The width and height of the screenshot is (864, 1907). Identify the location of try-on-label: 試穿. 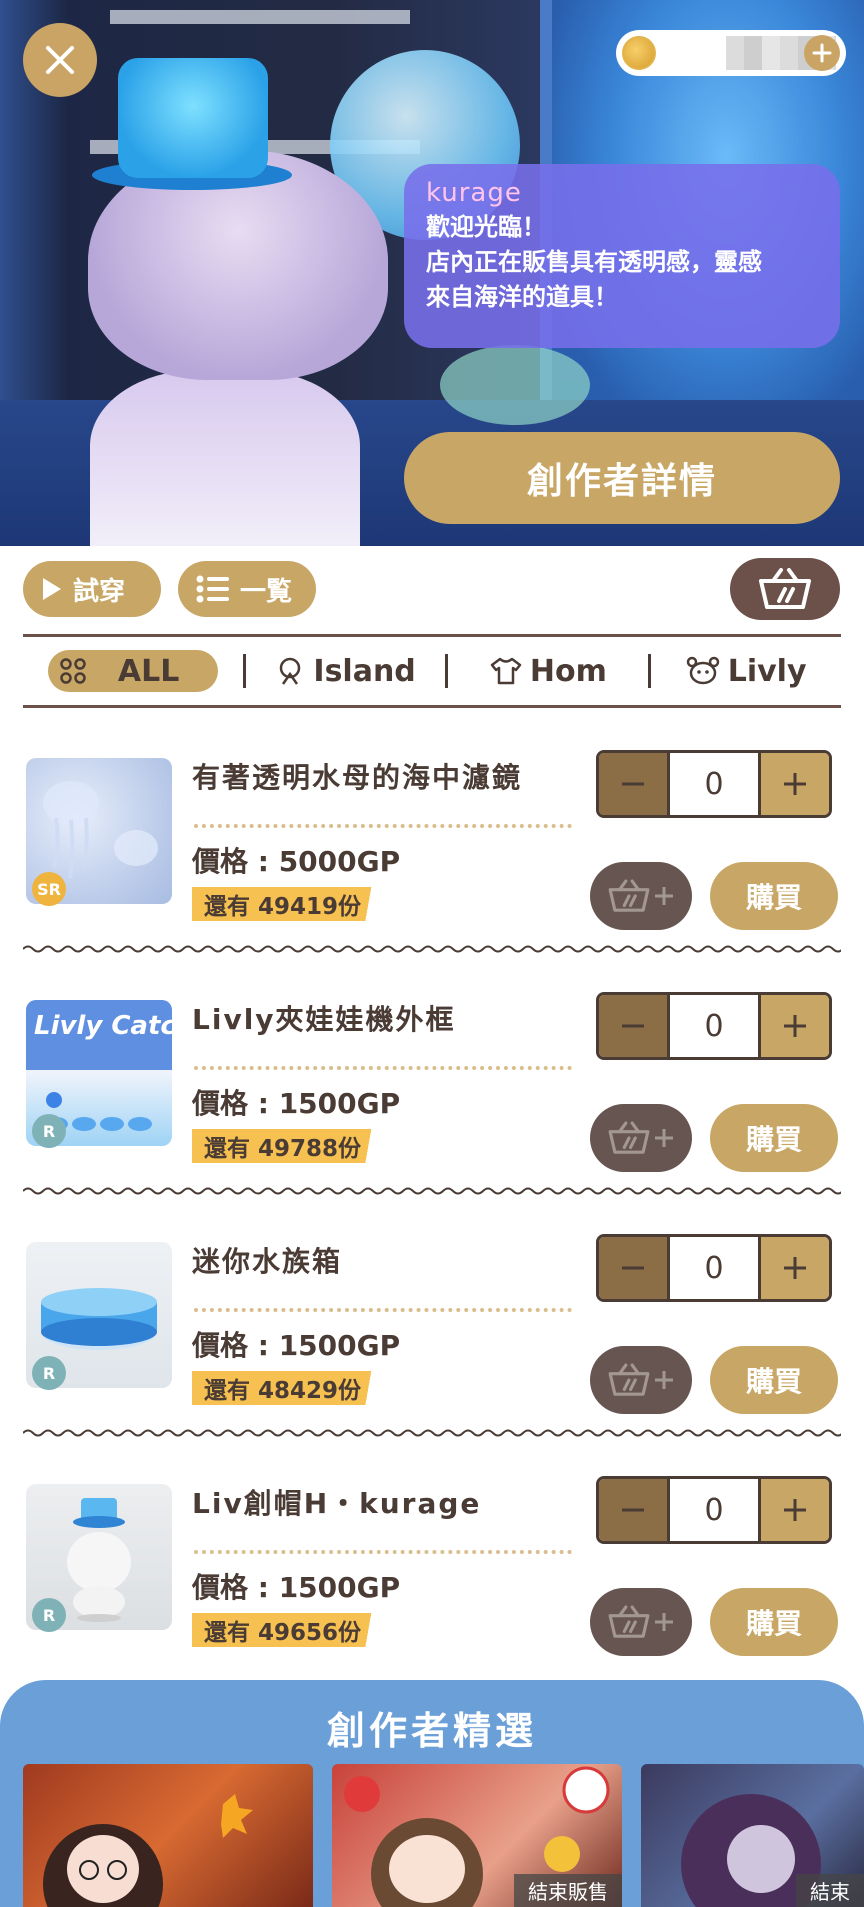
(99, 591).